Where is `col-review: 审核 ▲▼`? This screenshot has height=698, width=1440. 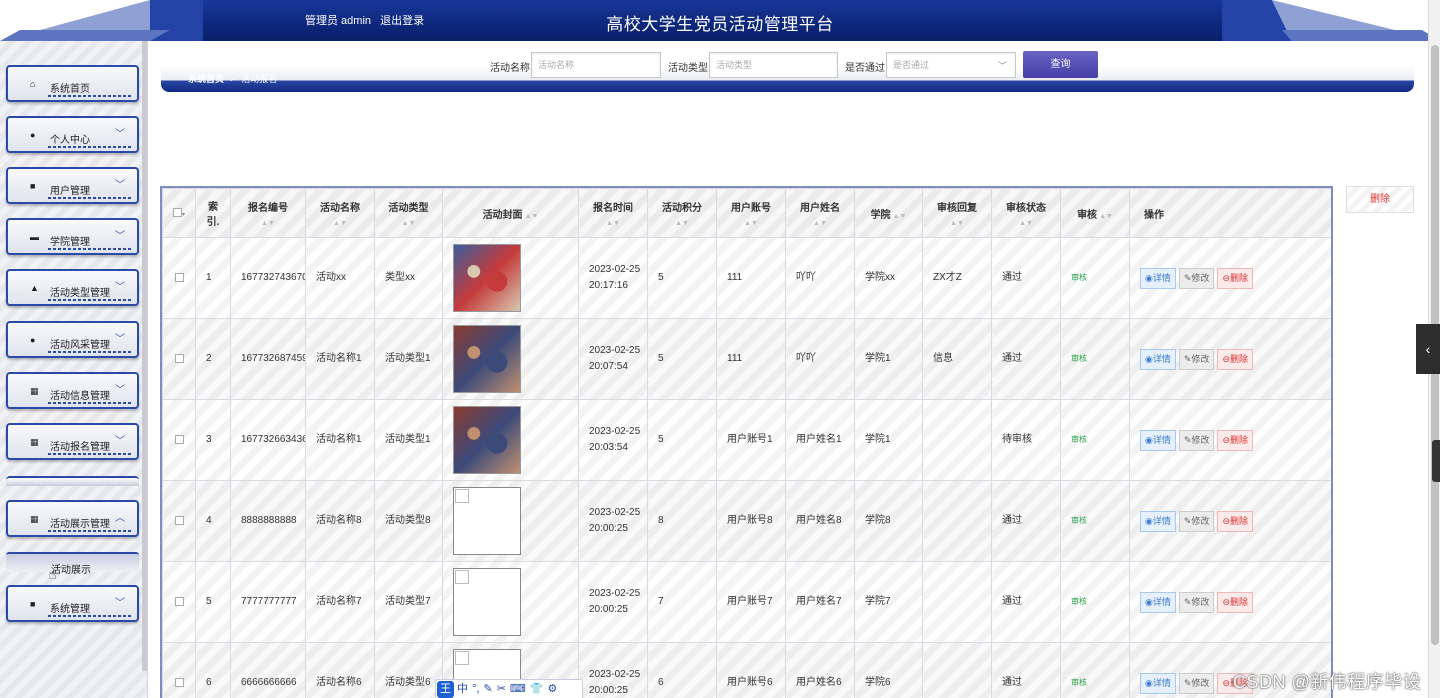
col-review: 审核 ▲▼ is located at coordinates (1095, 213).